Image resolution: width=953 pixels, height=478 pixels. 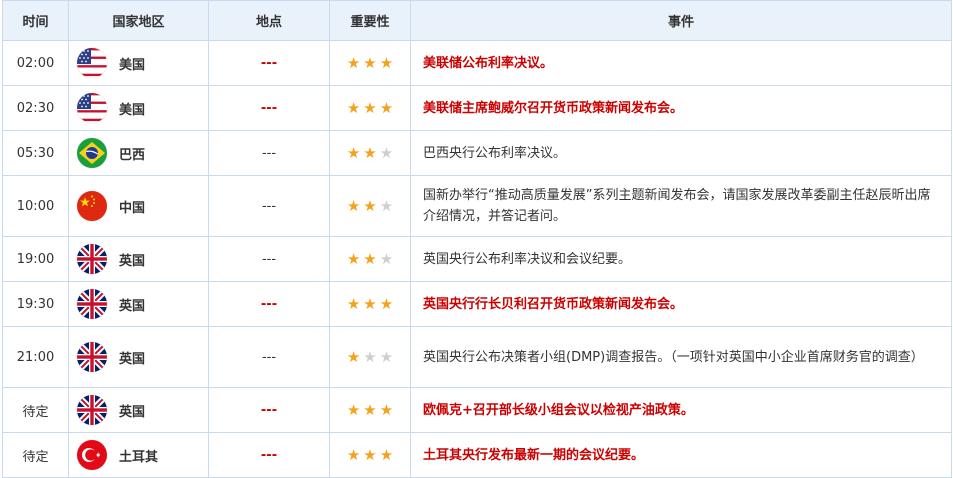 I want to click on row-event: 美联储主席鲍威尔召开货币政策新闻发布会。, so click(x=681, y=108).